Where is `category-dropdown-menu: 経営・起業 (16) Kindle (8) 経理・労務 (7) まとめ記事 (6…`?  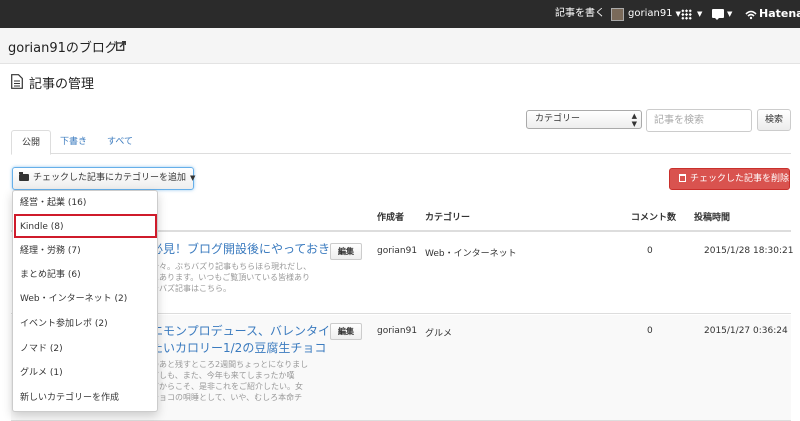 category-dropdown-menu: 経営・起業 (16) Kindle (8) 経理・労務 (7) まとめ記事 (6… is located at coordinates (85, 301).